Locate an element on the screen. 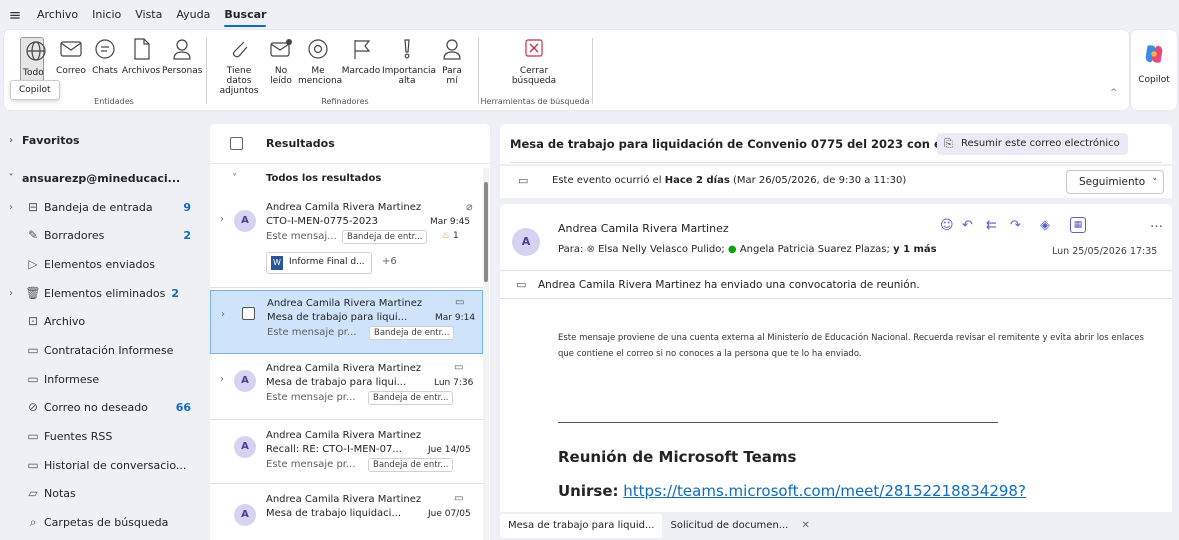 Image resolution: width=1179 pixels, height=540 pixels. sensitivity-icon: ◈ is located at coordinates (1045, 225).